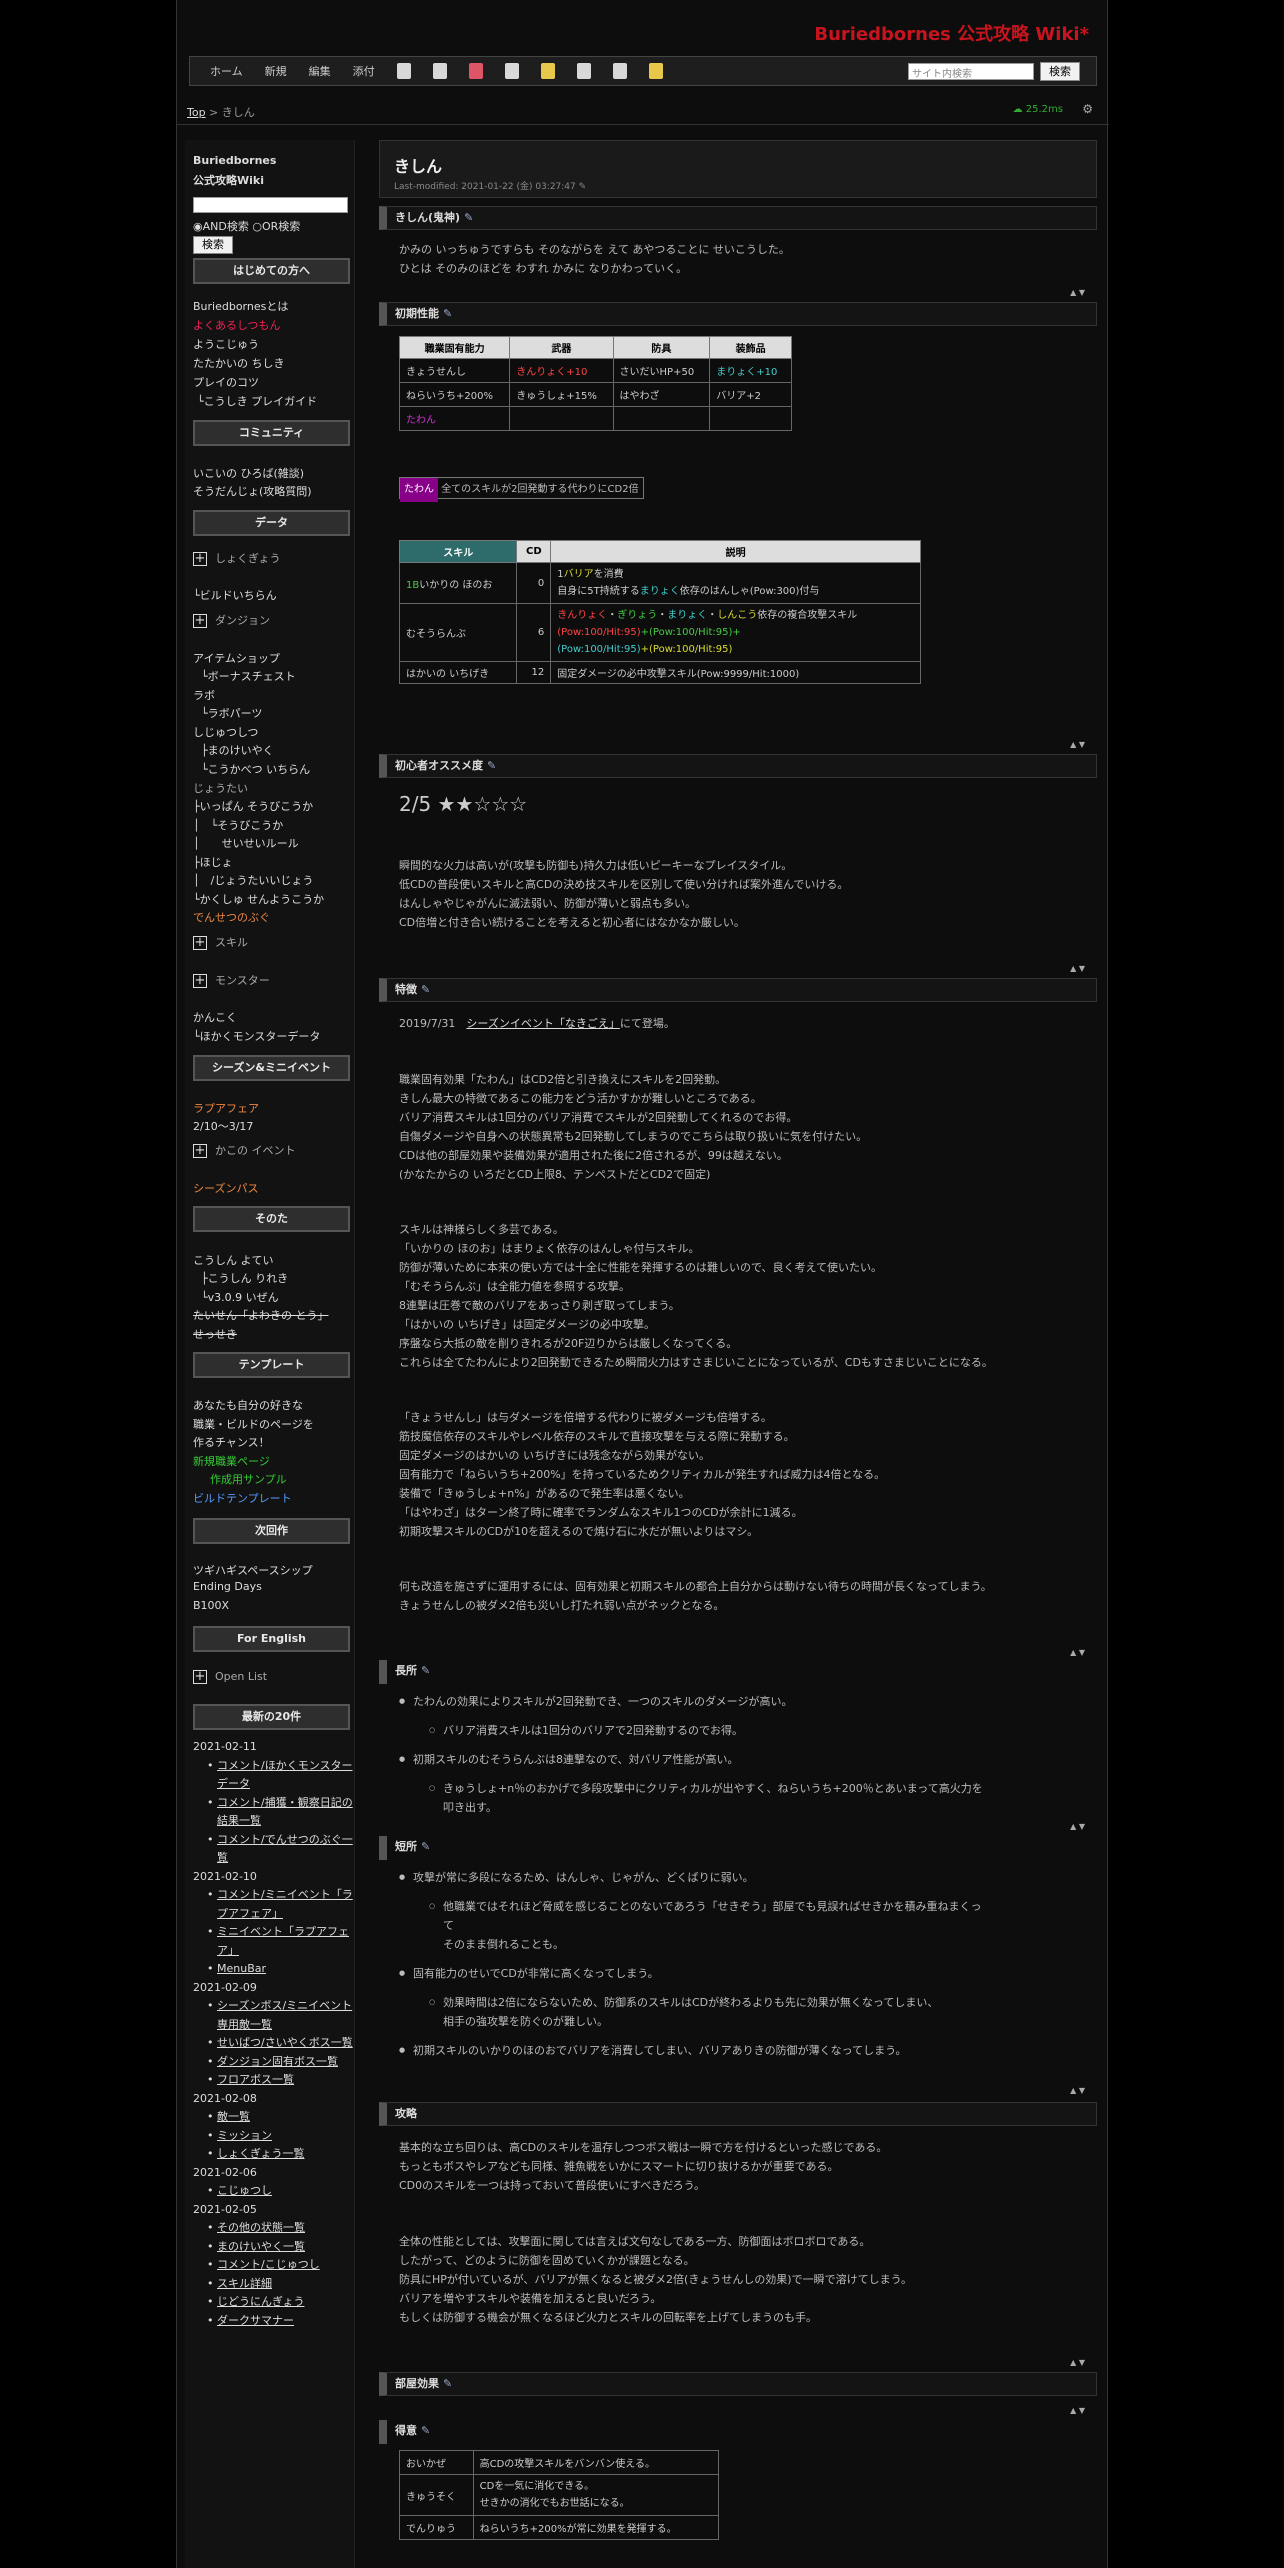 The height and width of the screenshot is (2568, 1284). I want to click on sidebar-link: └かくしゅ せんようこうか, so click(258, 899).